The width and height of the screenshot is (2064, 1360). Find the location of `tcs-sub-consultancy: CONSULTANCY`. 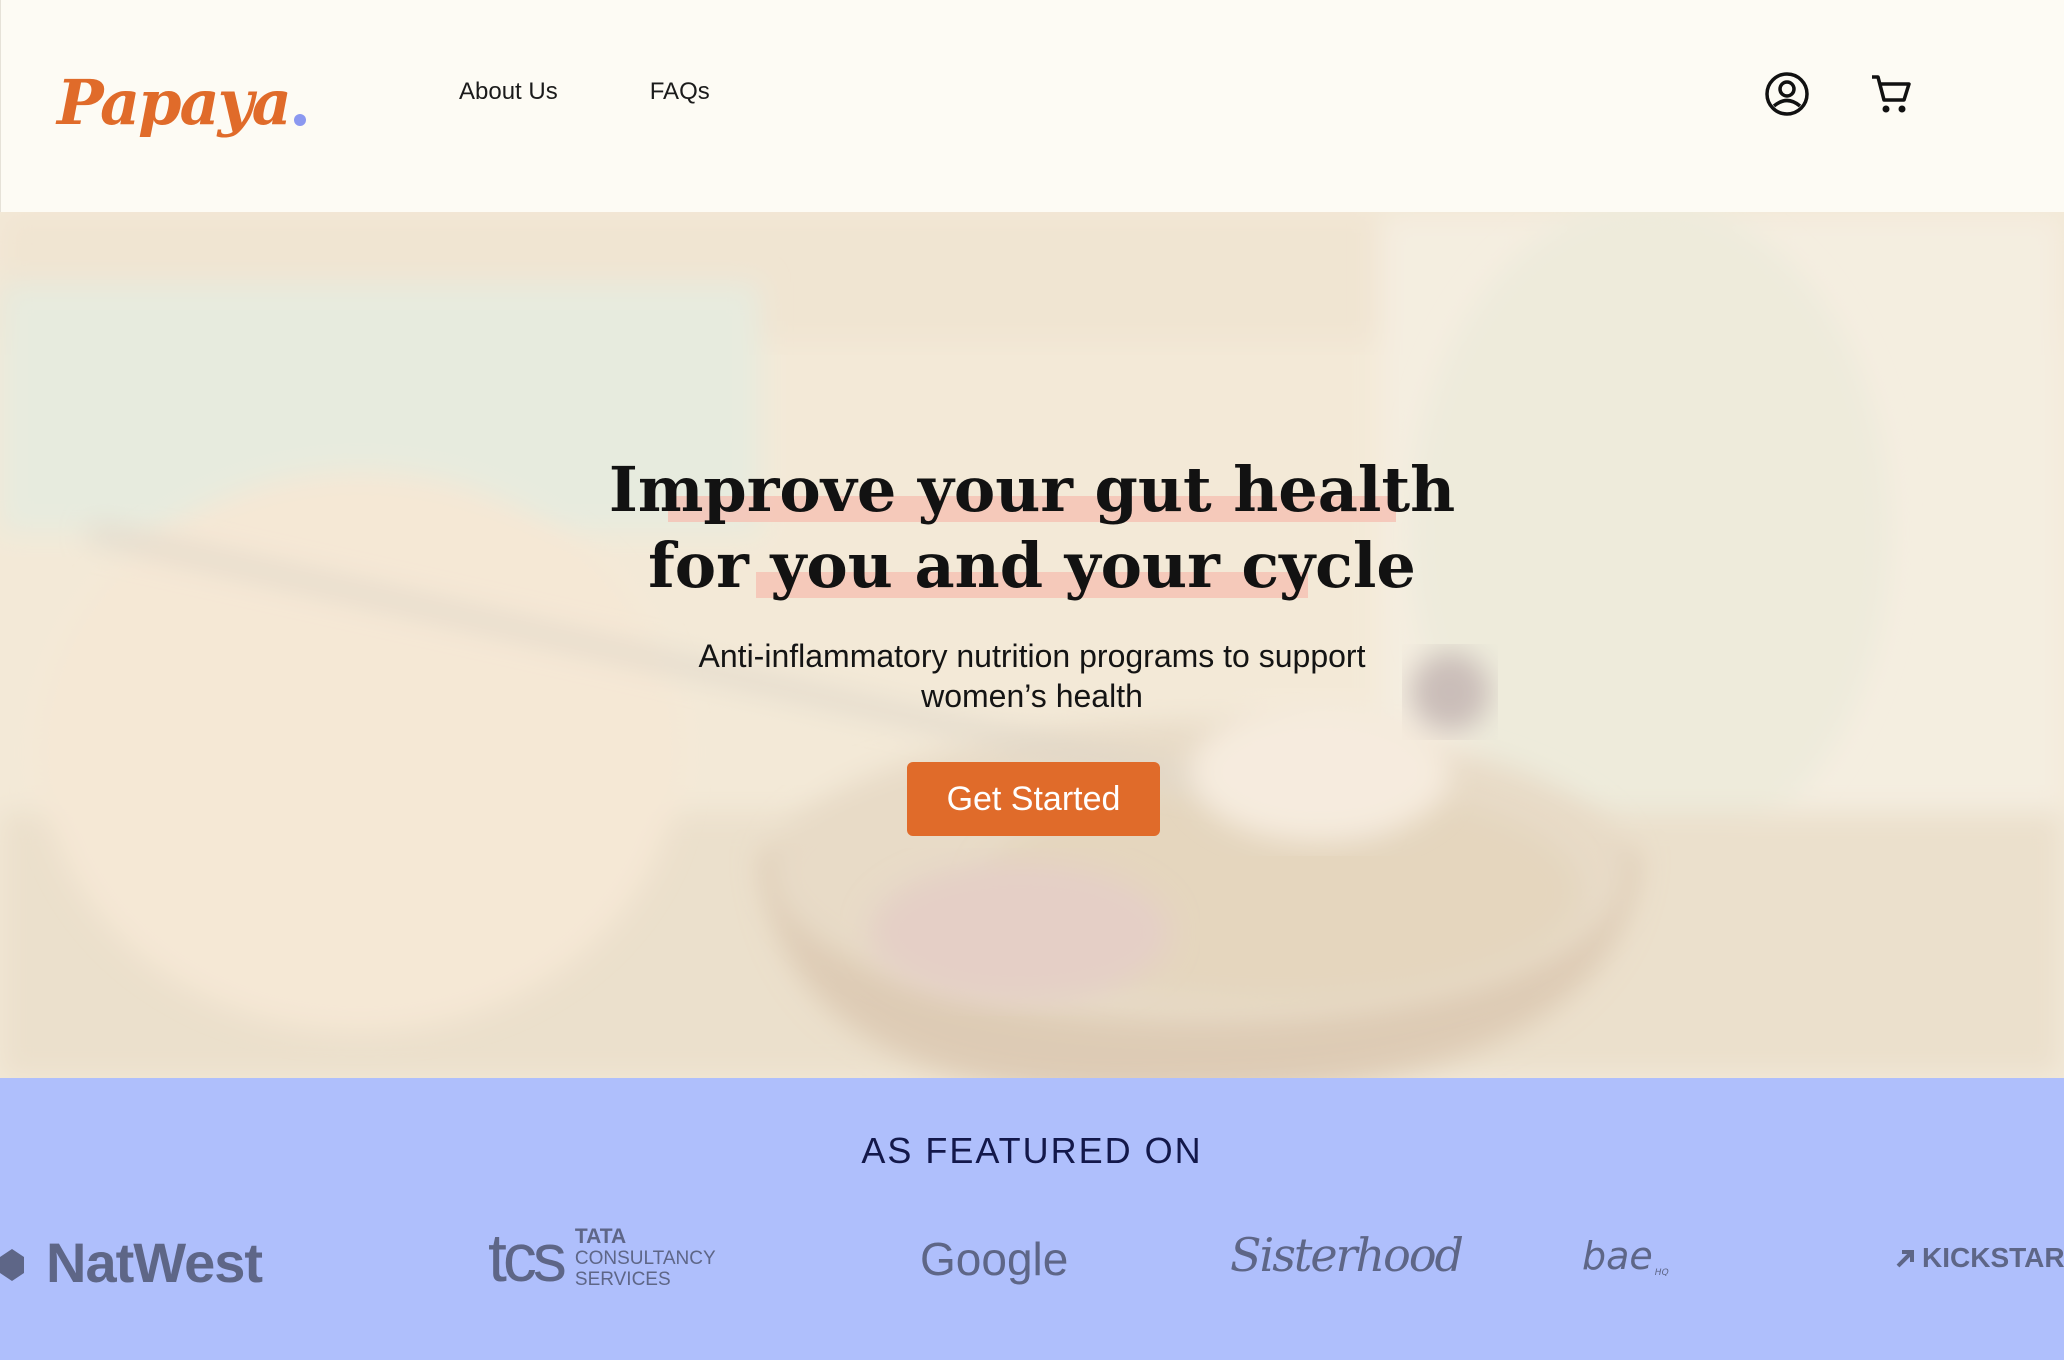

tcs-sub-consultancy: CONSULTANCY is located at coordinates (645, 1258).